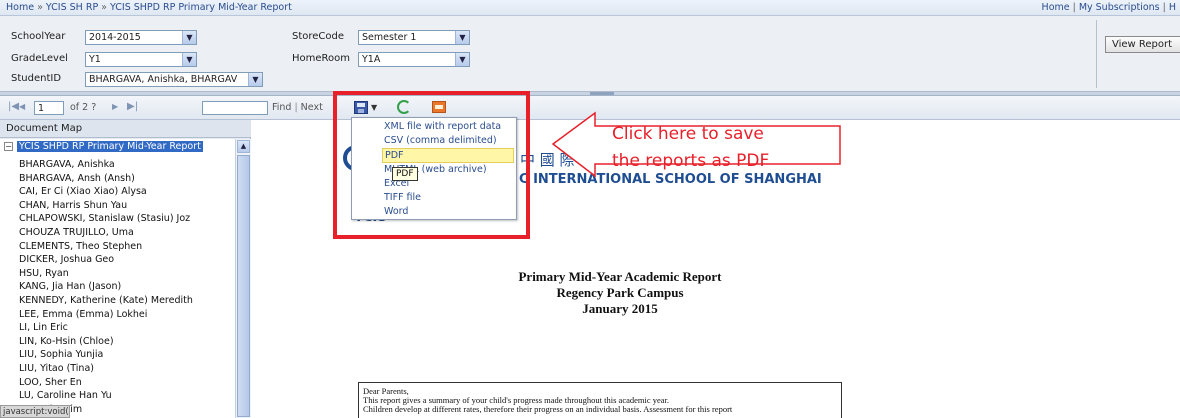 The image size is (1180, 418). Describe the element at coordinates (620, 308) in the screenshot. I see `report-date: January 2015` at that location.